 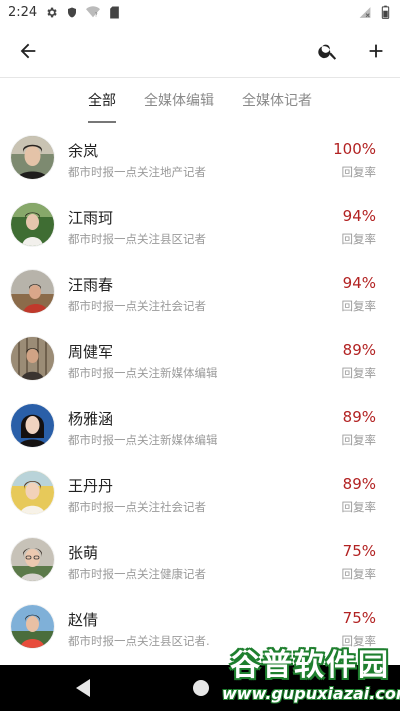 What do you see at coordinates (311, 693) in the screenshot?
I see `watermark-url: www.gupuxiazai.com` at bounding box center [311, 693].